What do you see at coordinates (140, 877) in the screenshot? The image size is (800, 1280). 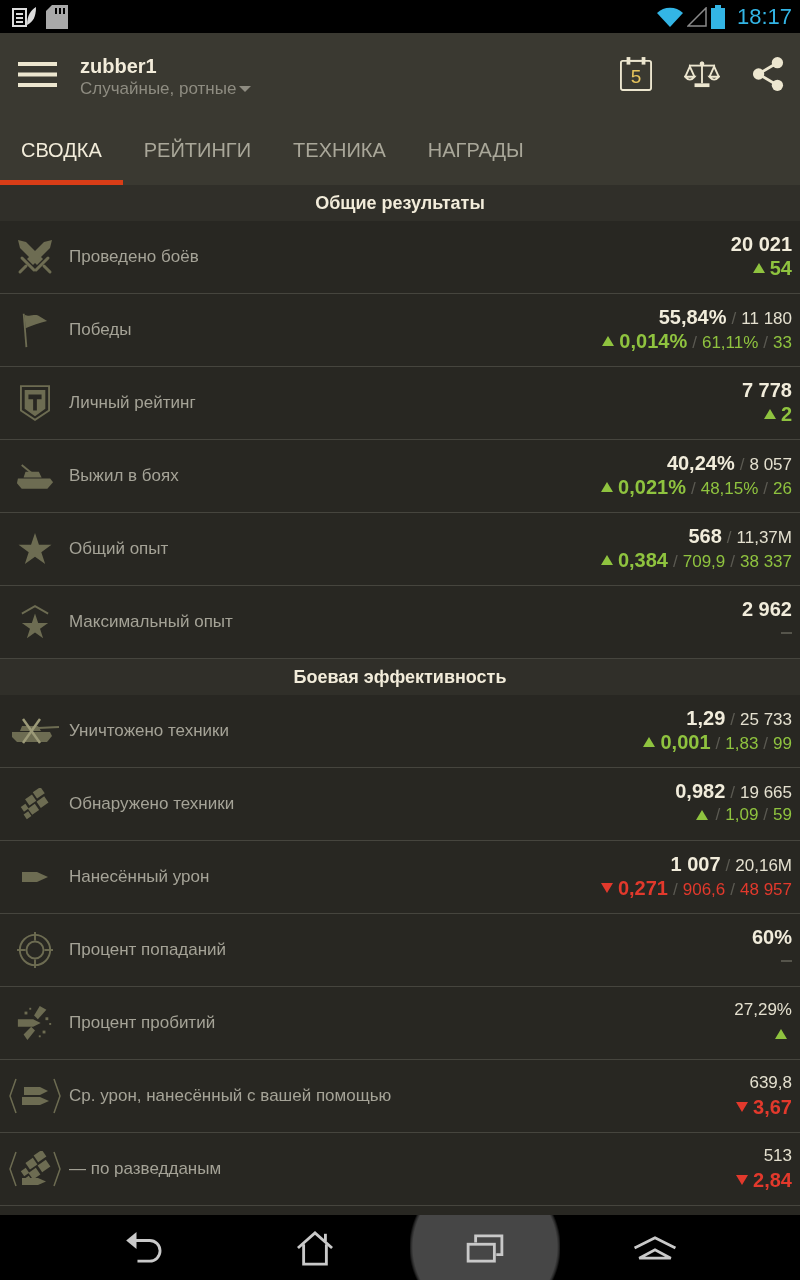 I see `stat-label: Нанесённый урон` at bounding box center [140, 877].